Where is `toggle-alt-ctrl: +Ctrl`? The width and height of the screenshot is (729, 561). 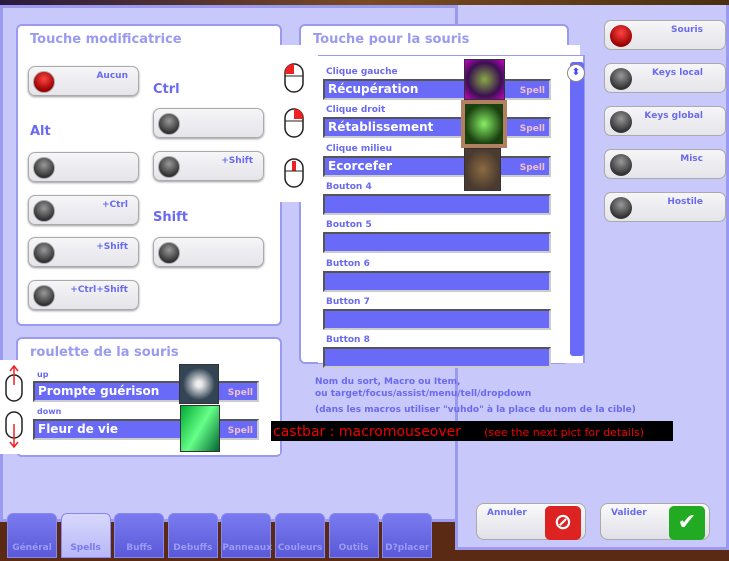 toggle-alt-ctrl: +Ctrl is located at coordinates (83, 210).